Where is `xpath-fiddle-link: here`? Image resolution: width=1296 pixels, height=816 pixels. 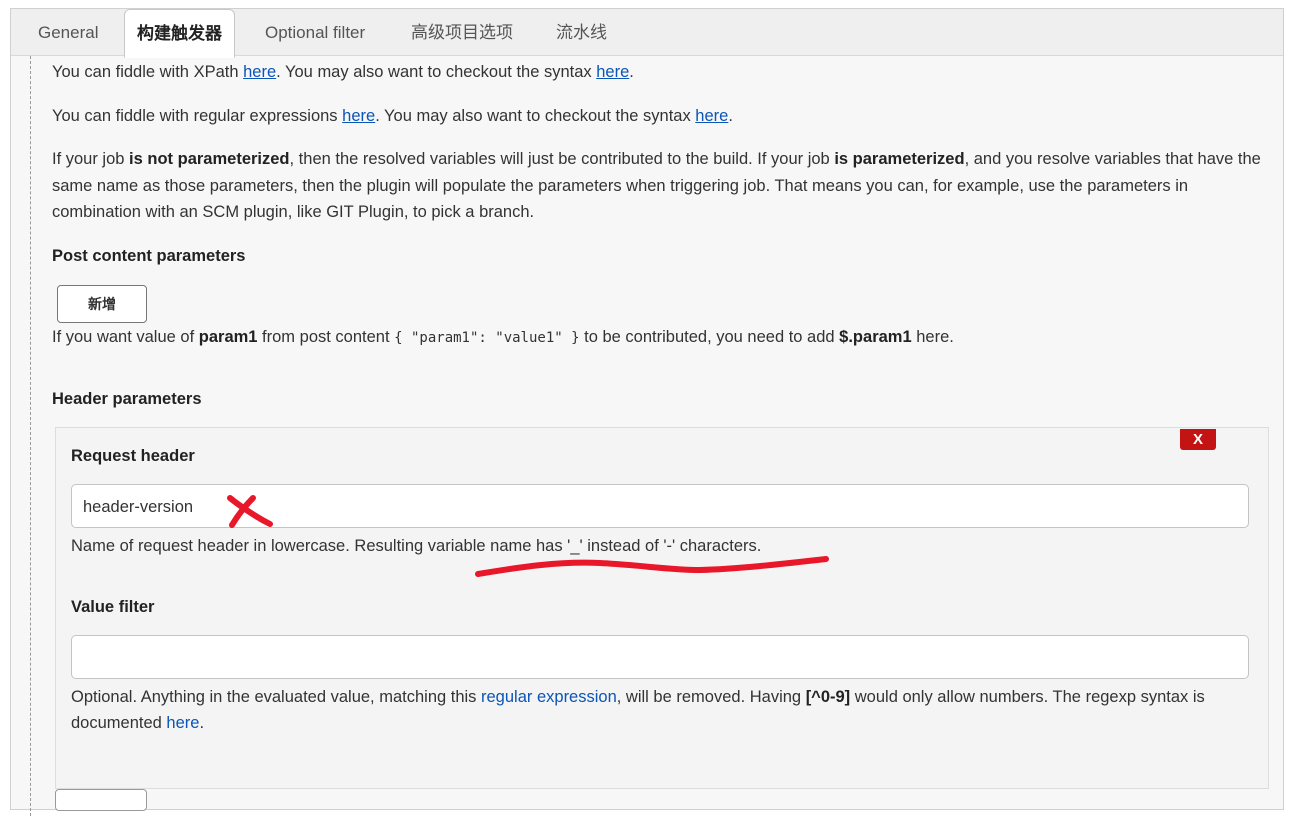
xpath-fiddle-link: here is located at coordinates (259, 72).